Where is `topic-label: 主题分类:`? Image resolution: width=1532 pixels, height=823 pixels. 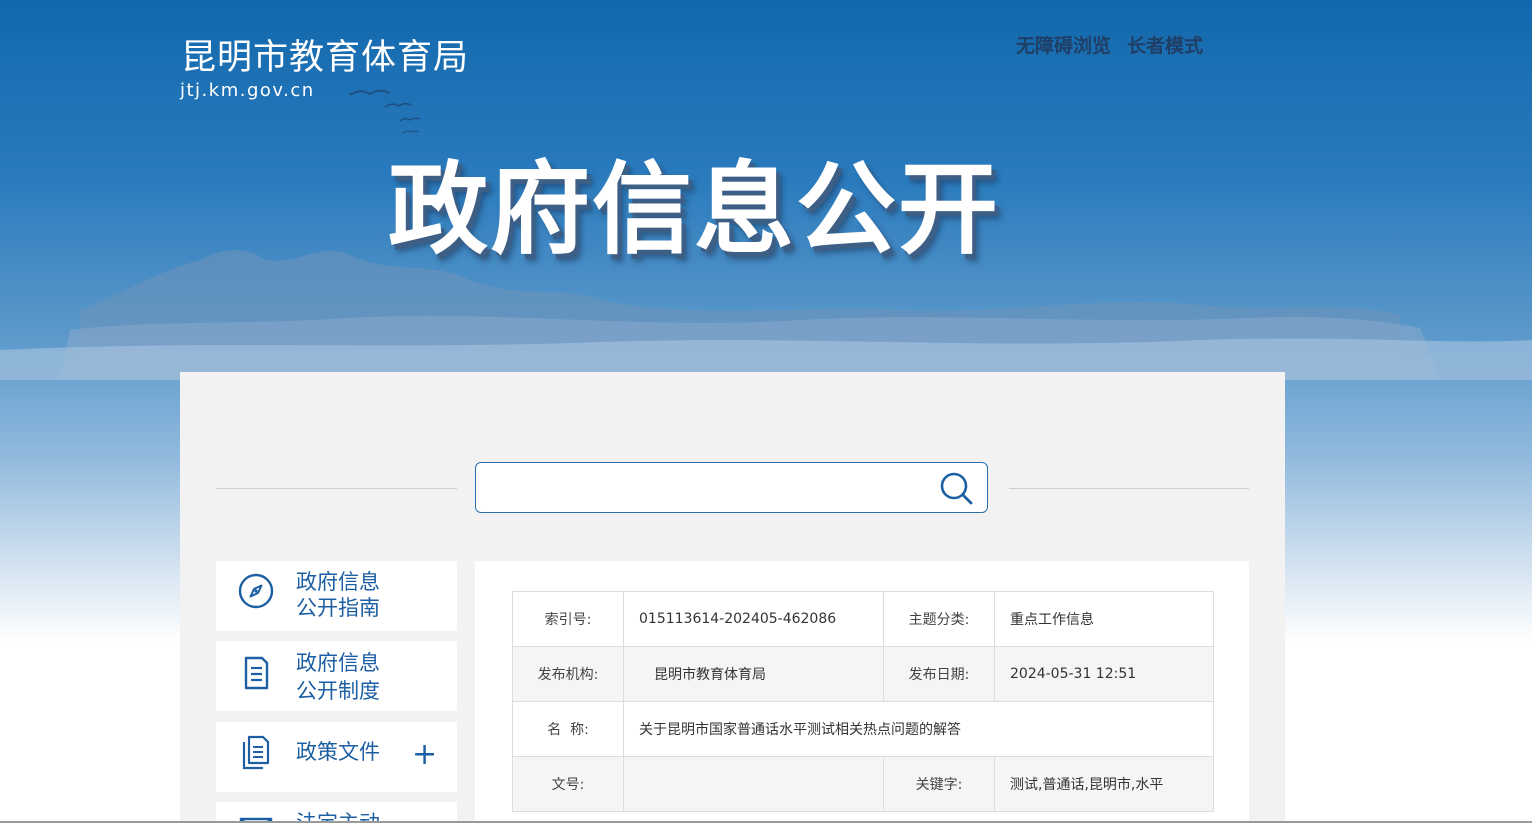 topic-label: 主题分类: is located at coordinates (939, 619).